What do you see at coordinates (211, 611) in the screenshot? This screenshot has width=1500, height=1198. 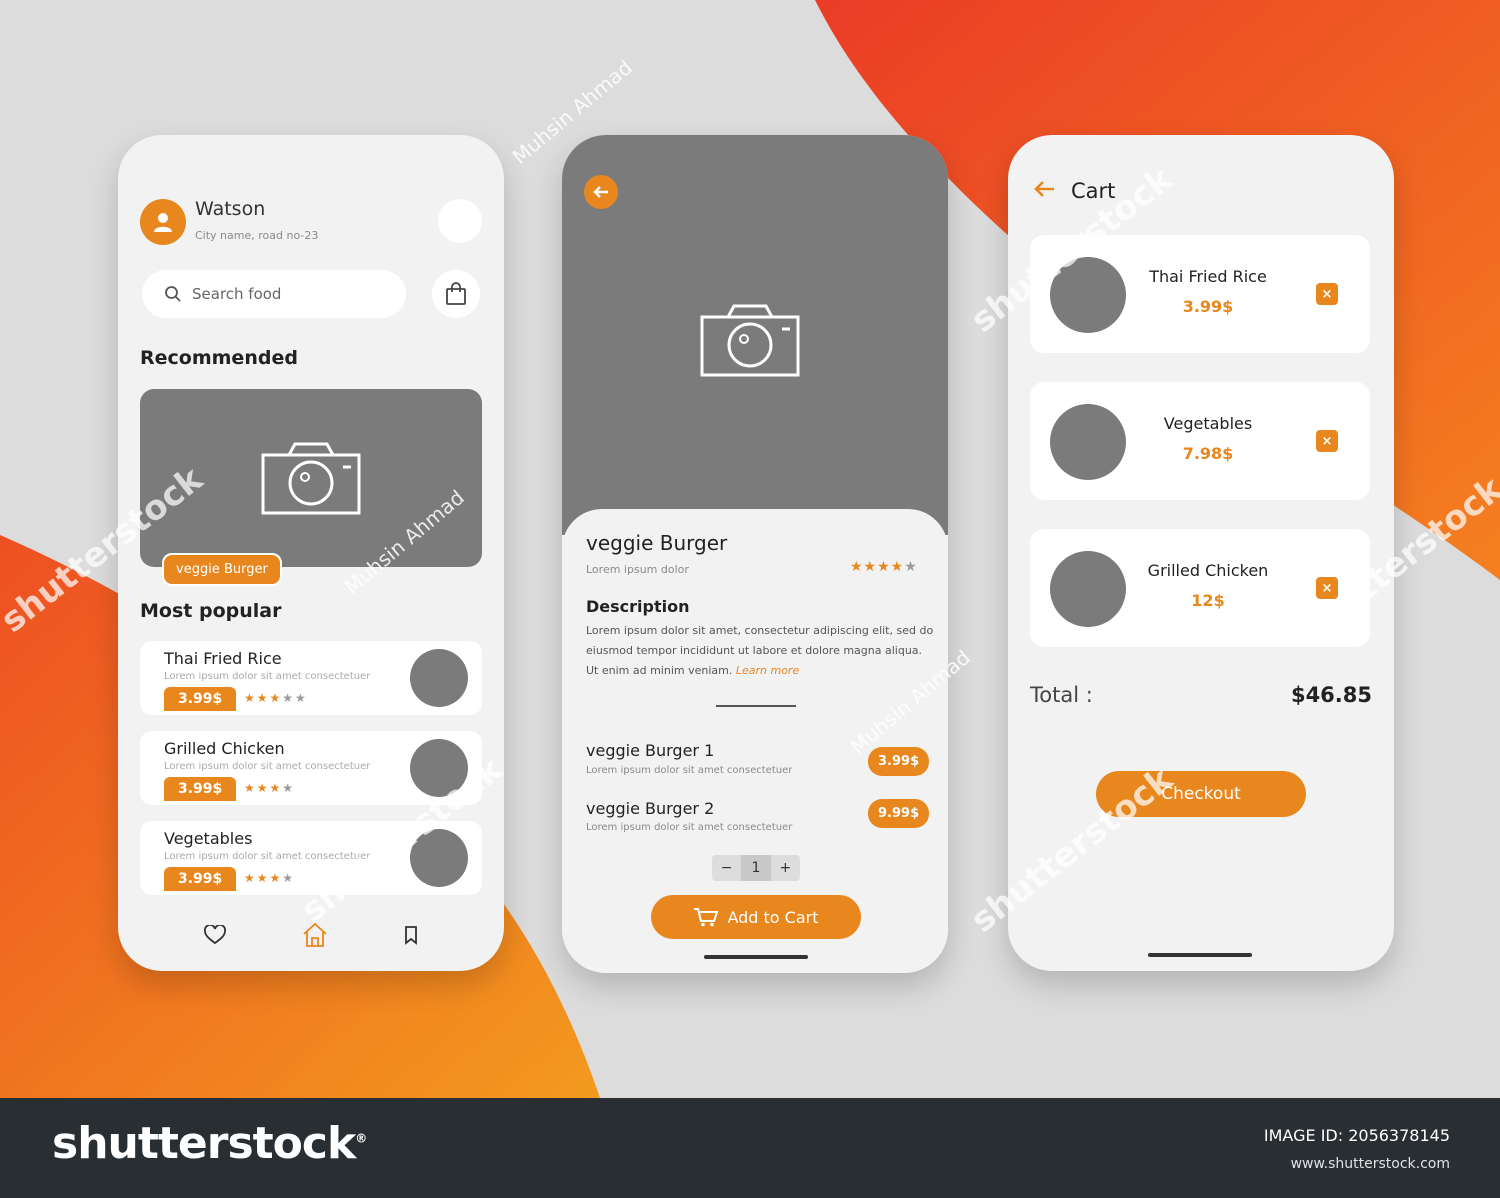 I see `most-popular-heading: Most popular` at bounding box center [211, 611].